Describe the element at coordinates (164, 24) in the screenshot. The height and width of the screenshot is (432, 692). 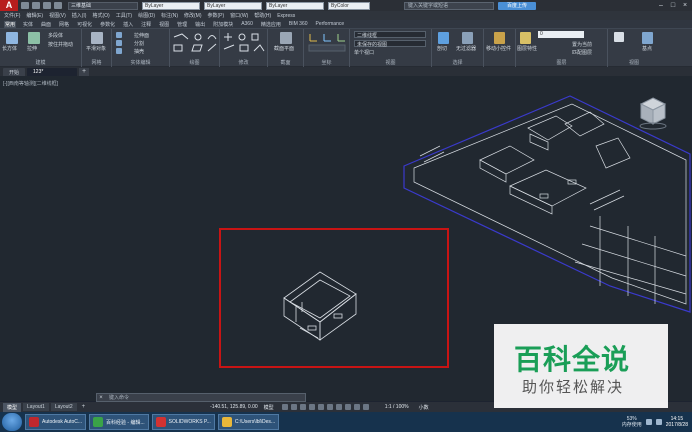
I see `tab-view: 视图` at that location.